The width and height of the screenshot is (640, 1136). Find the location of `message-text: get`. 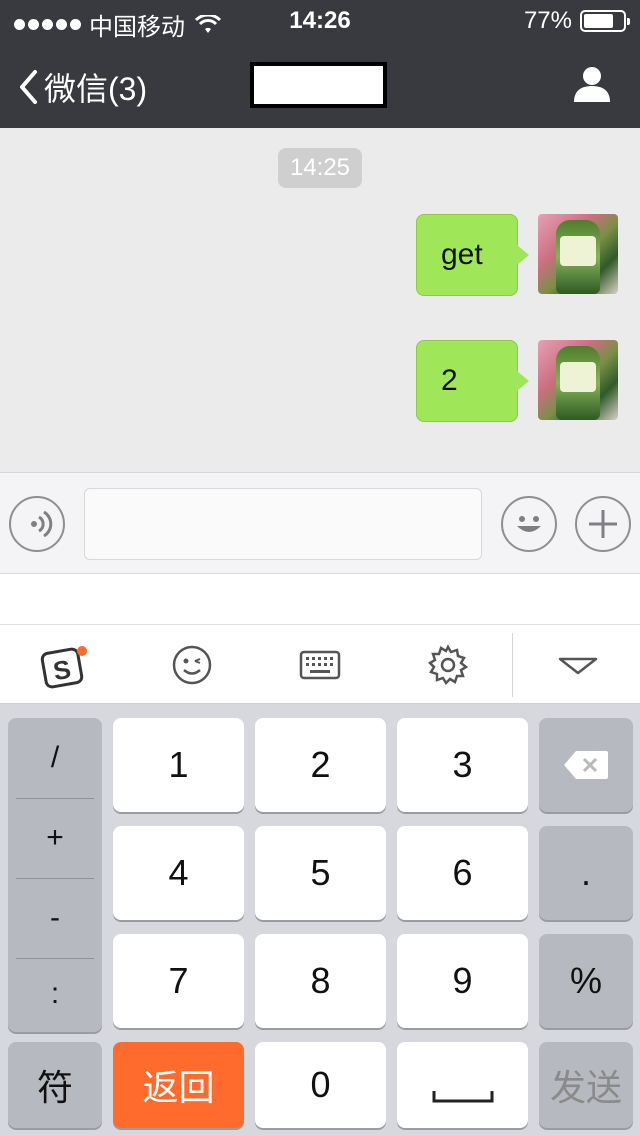

message-text: get is located at coordinates (462, 254).